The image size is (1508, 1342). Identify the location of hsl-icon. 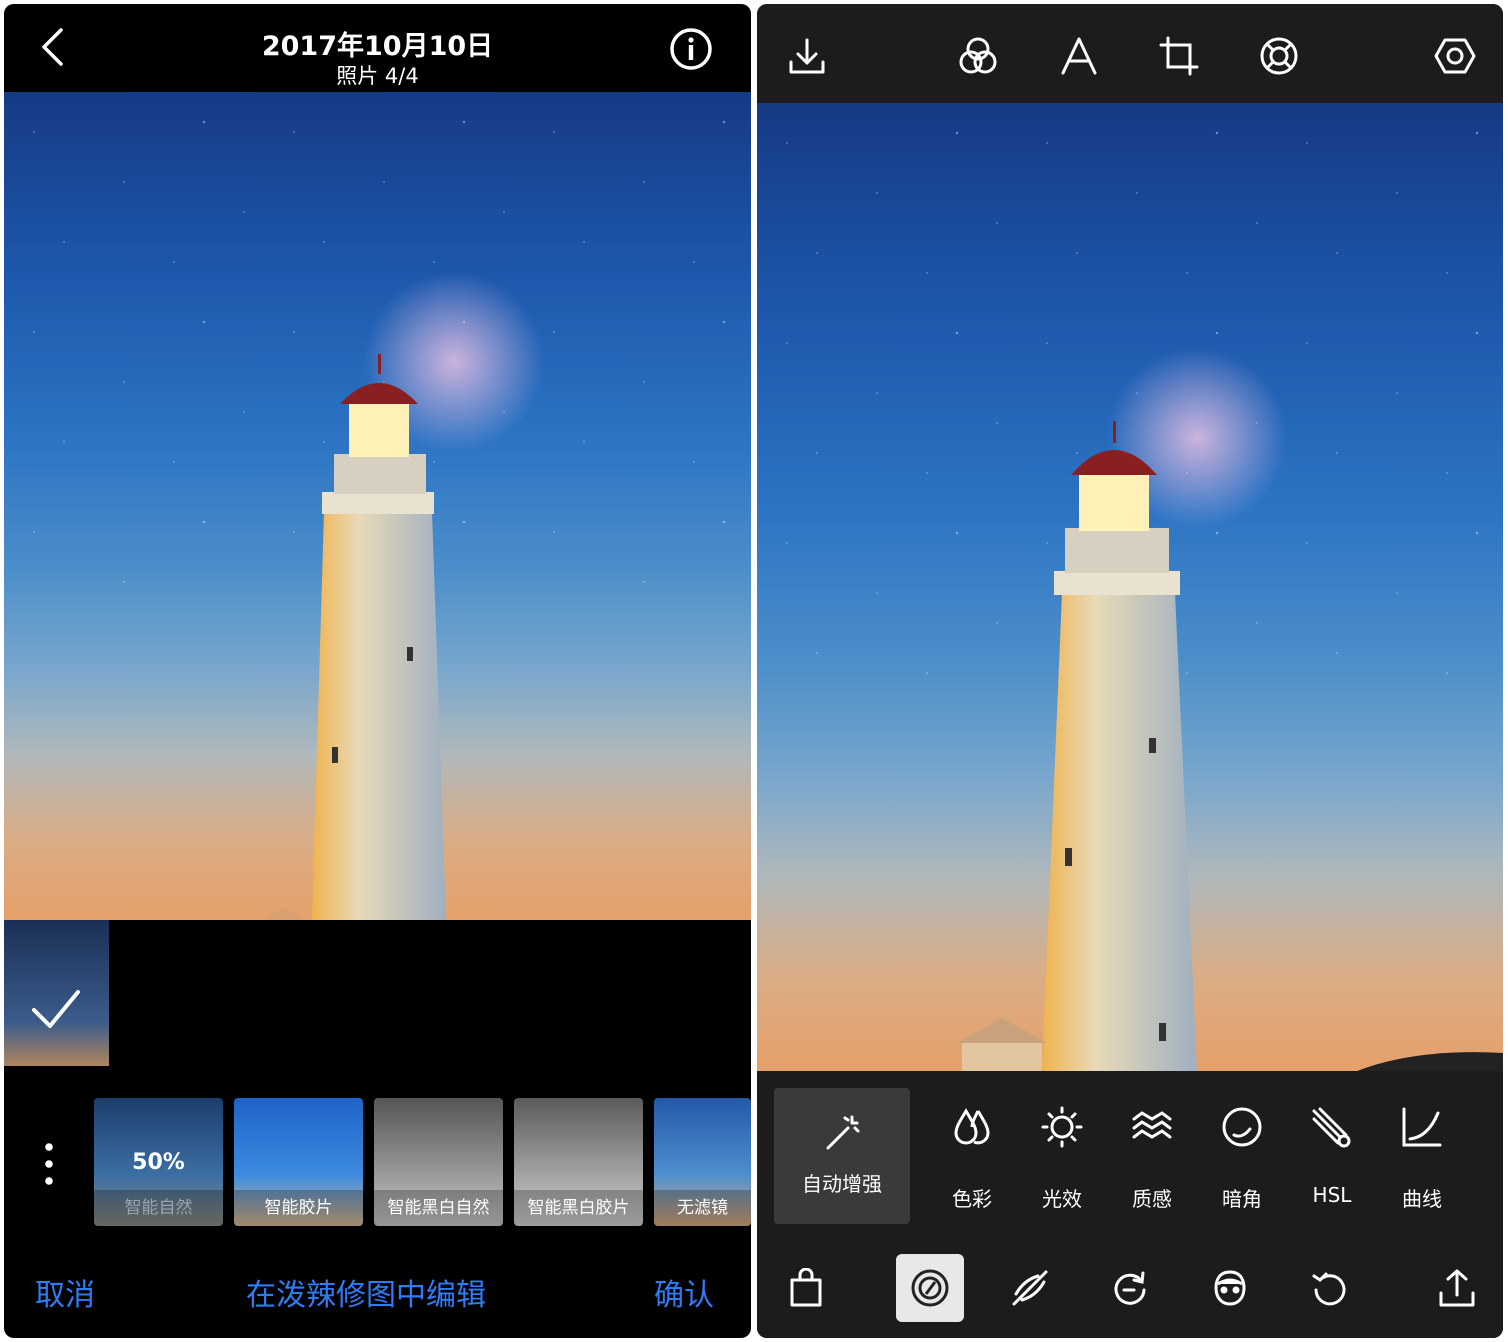
(1332, 1127).